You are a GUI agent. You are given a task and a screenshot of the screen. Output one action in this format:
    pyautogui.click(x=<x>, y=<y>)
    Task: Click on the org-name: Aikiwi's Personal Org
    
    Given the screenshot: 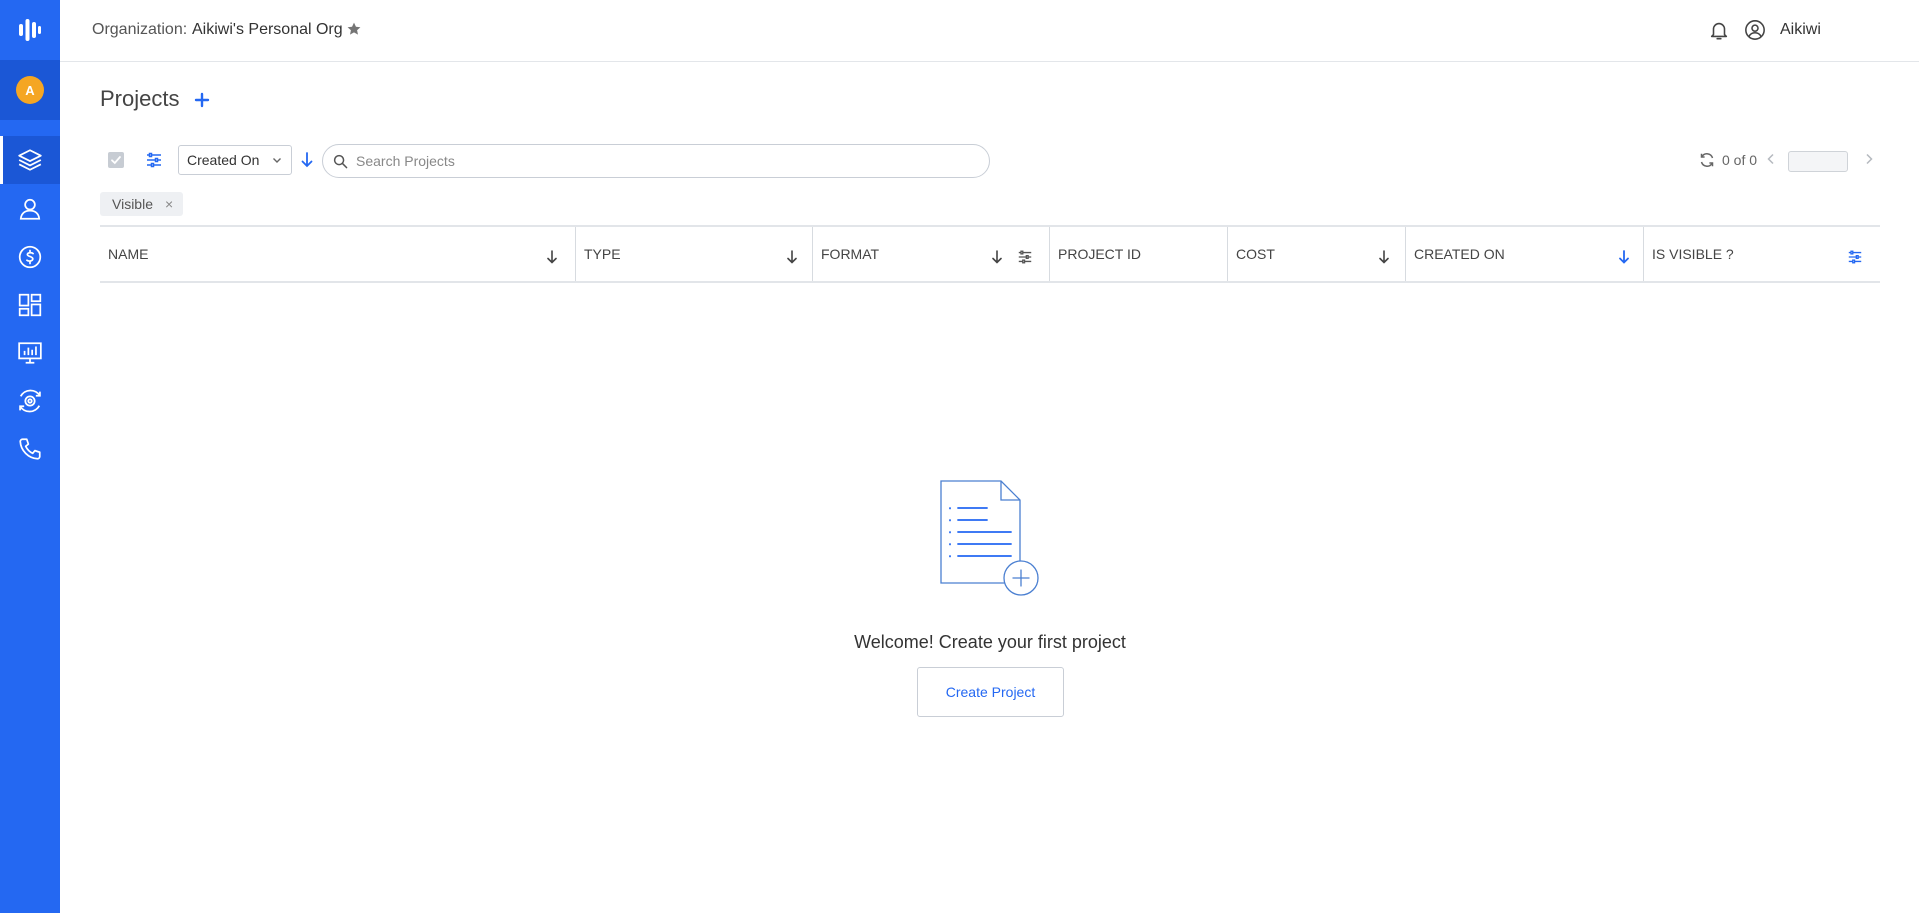 What is the action you would take?
    pyautogui.click(x=267, y=30)
    